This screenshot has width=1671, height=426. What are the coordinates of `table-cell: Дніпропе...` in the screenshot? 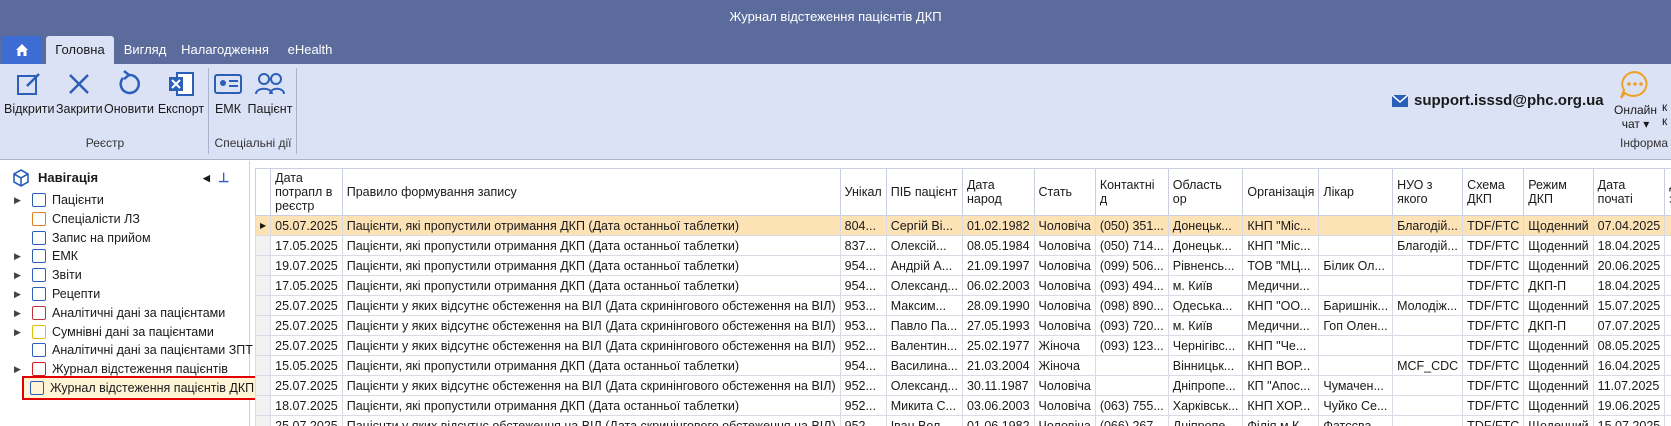 It's located at (1205, 385).